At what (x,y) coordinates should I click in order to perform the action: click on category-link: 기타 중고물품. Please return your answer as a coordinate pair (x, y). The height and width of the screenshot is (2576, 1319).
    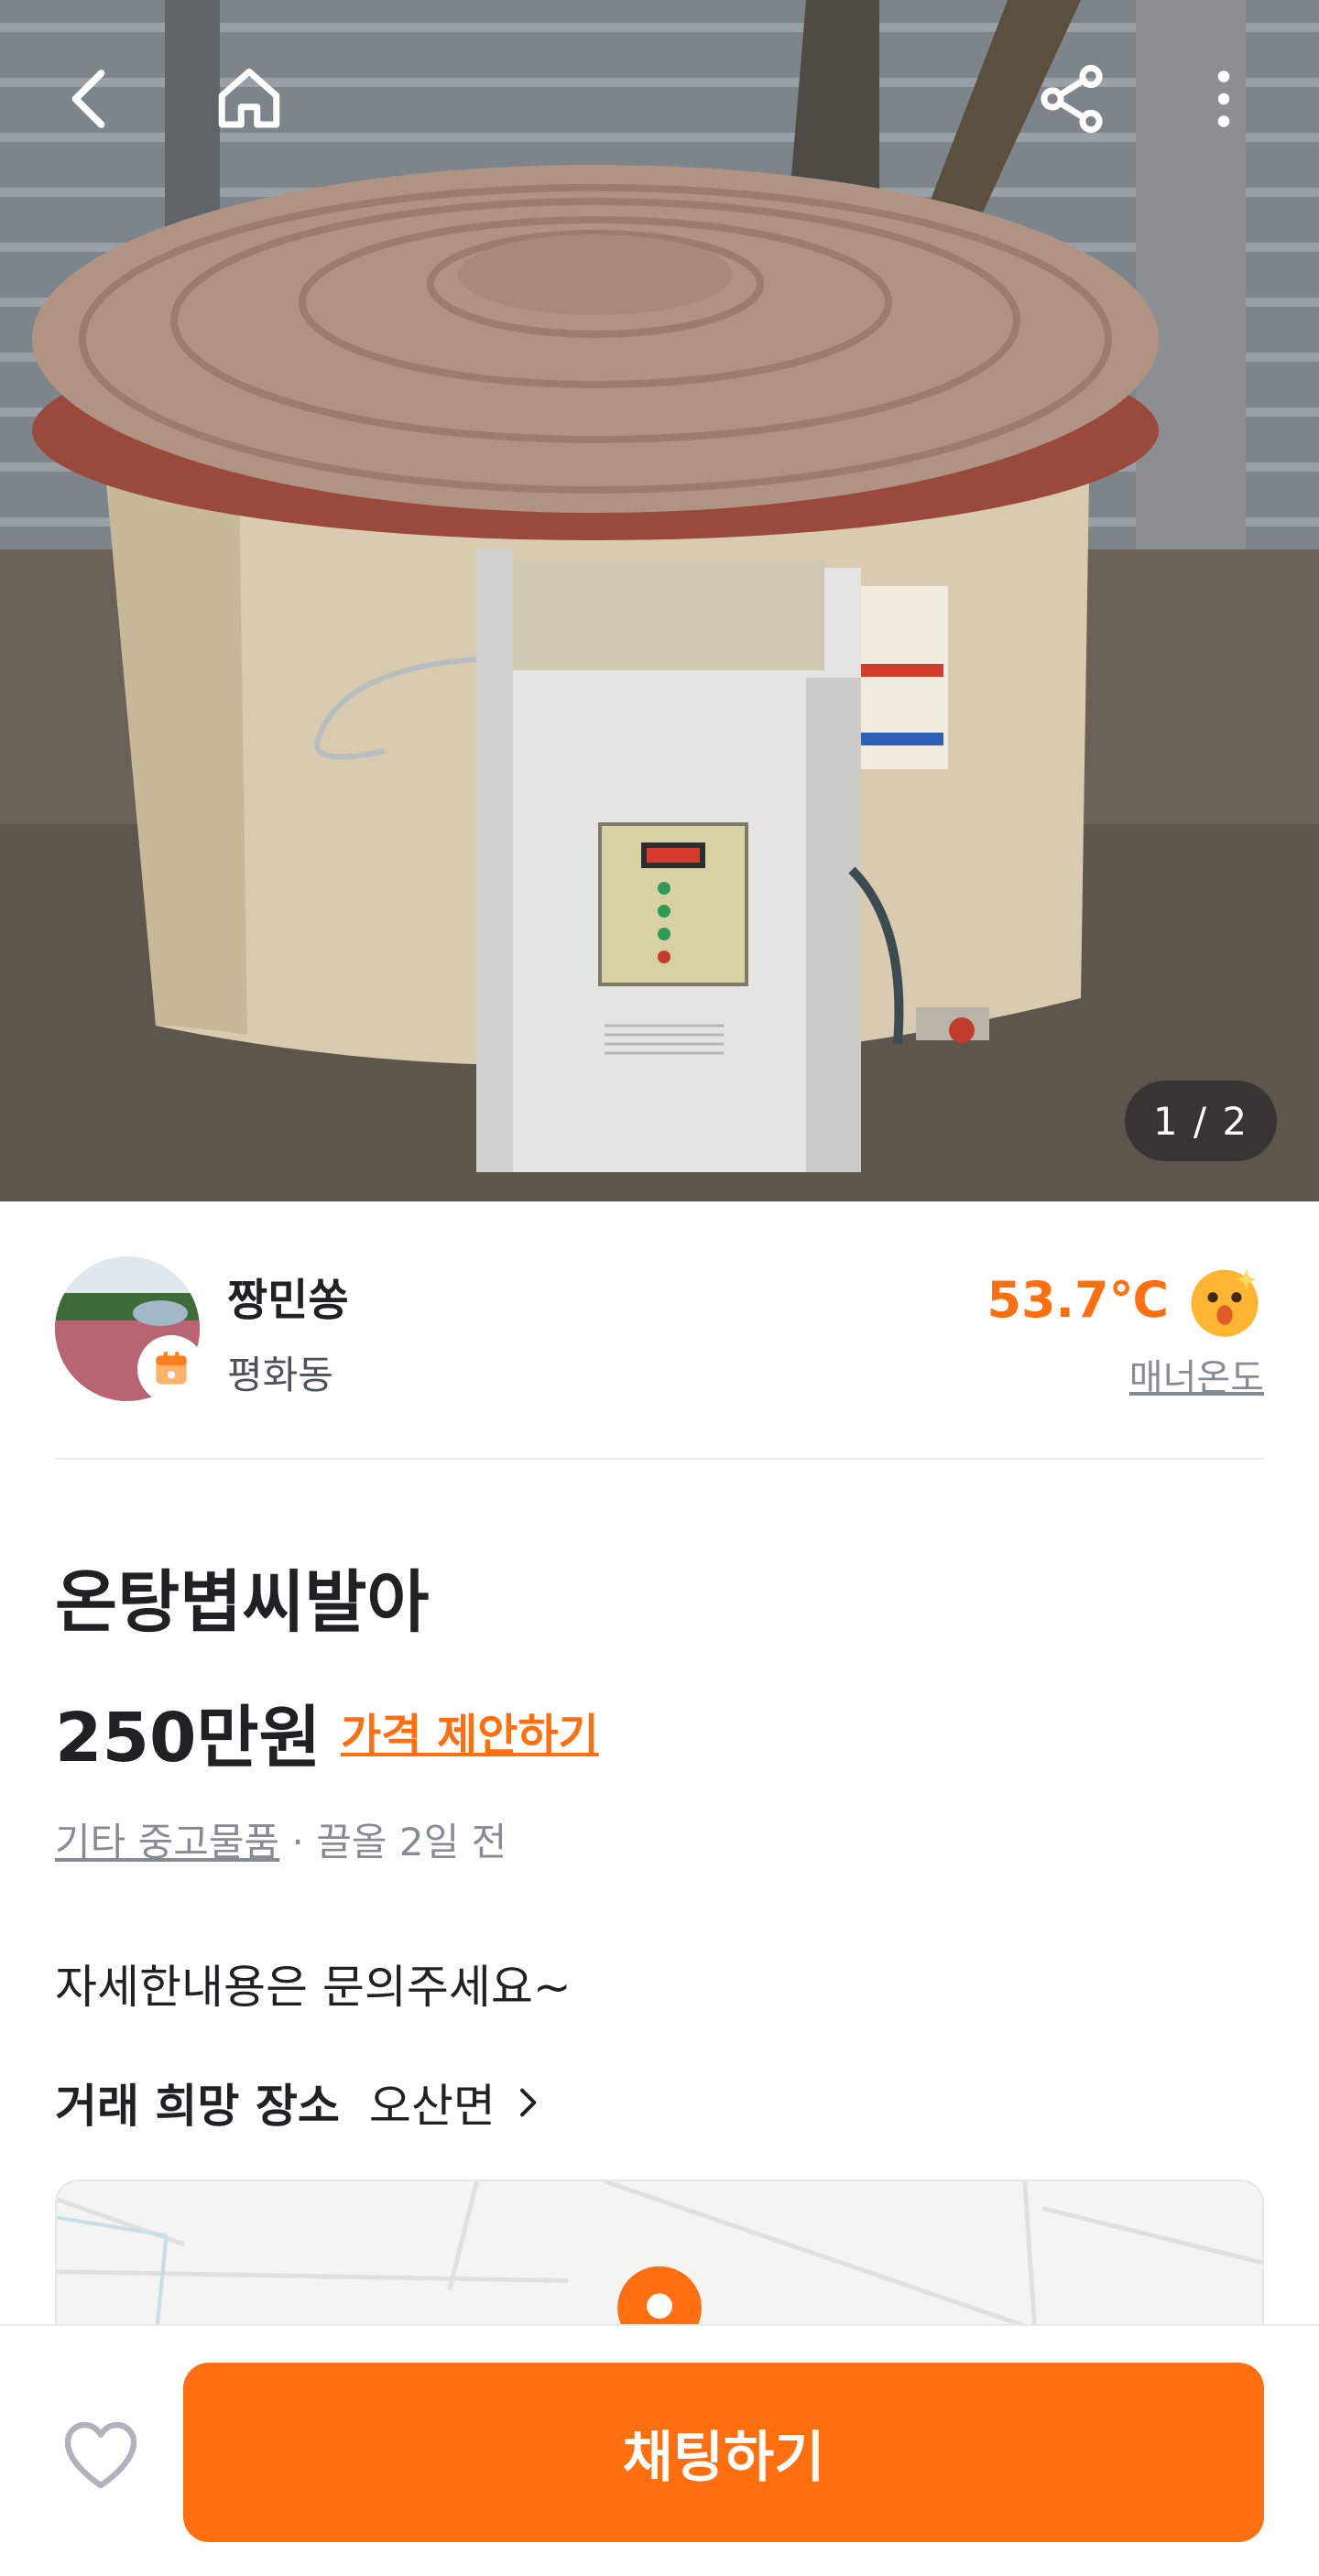
    Looking at the image, I should click on (167, 1842).